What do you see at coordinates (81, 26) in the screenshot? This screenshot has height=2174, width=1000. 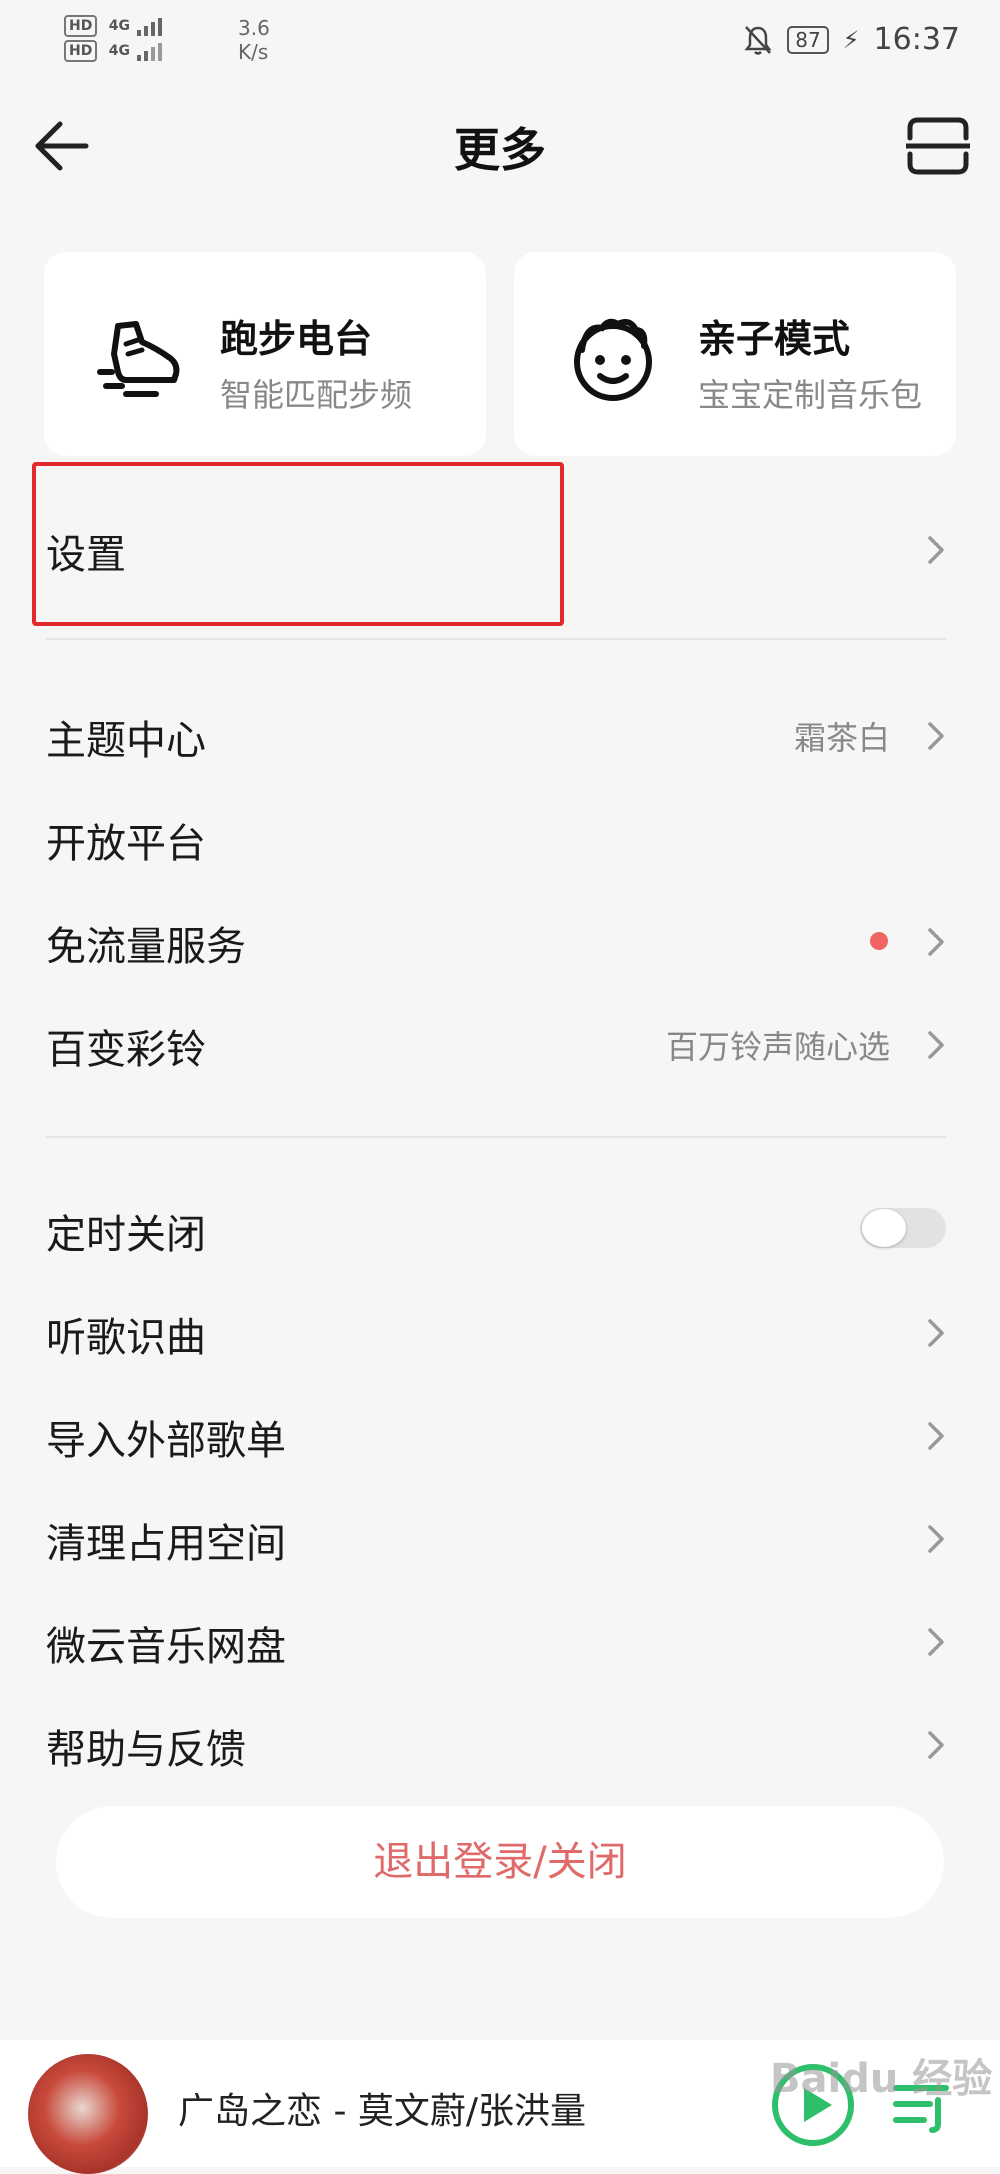 I see `hd-badge-1: HD` at bounding box center [81, 26].